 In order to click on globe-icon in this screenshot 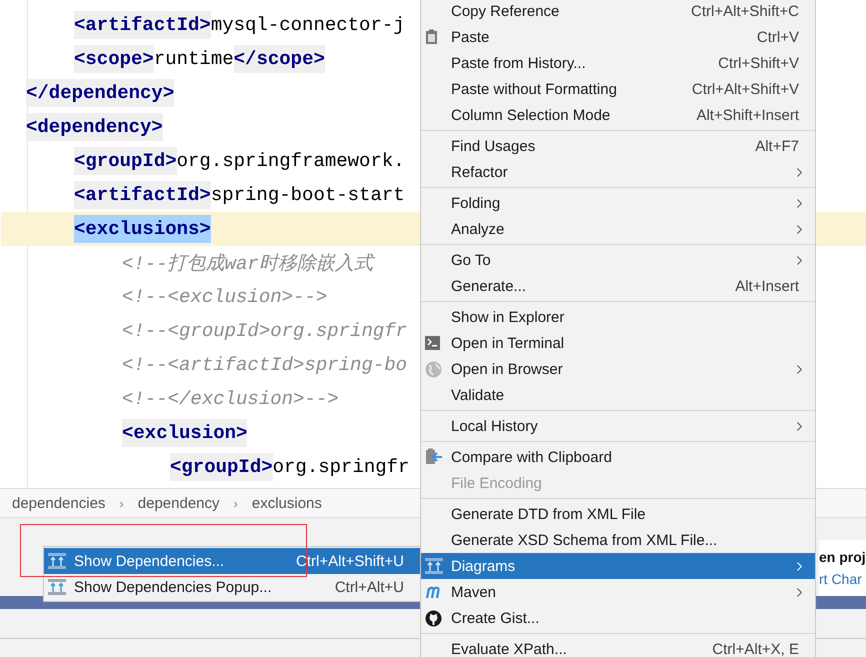, I will do `click(433, 369)`.